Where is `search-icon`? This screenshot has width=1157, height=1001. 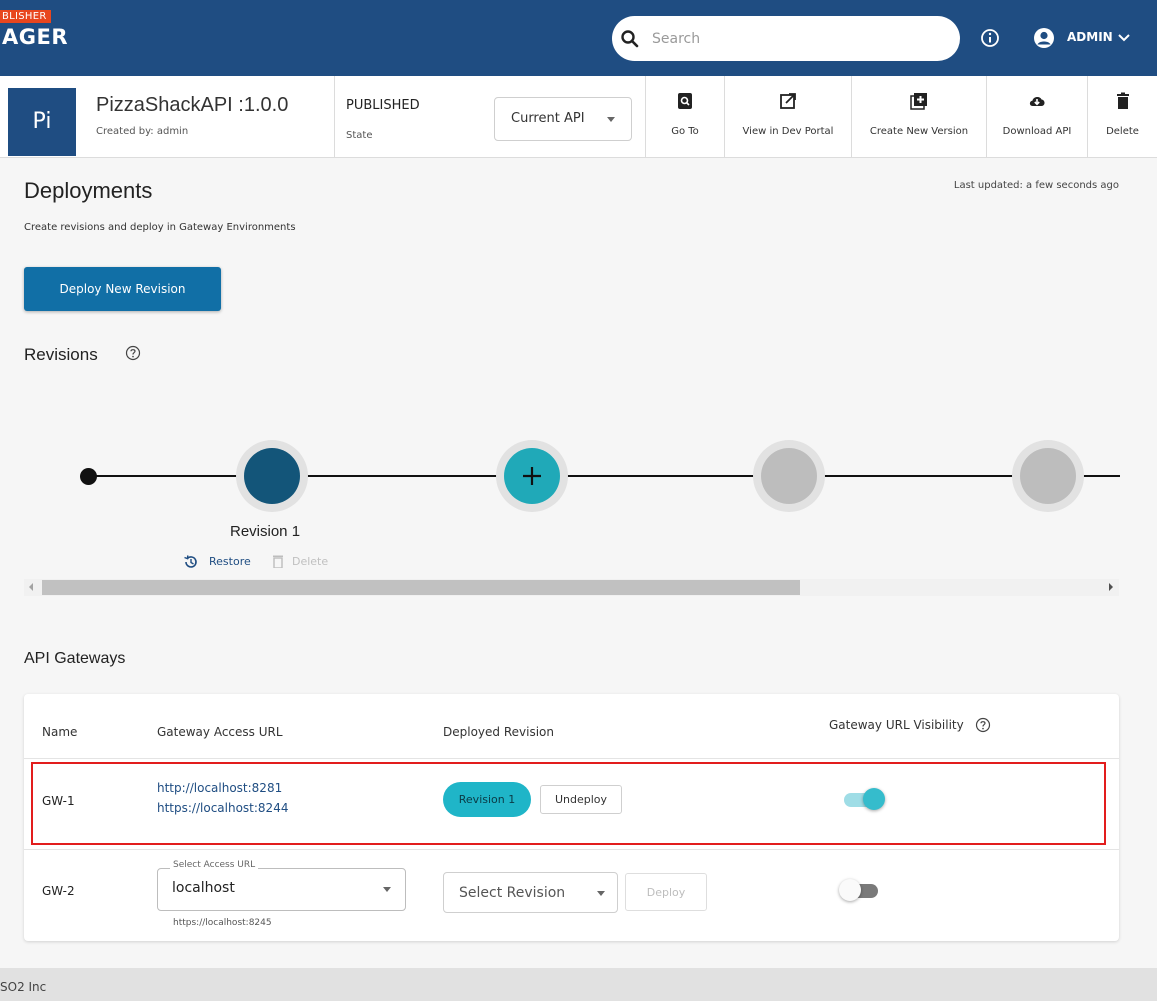 search-icon is located at coordinates (630, 39).